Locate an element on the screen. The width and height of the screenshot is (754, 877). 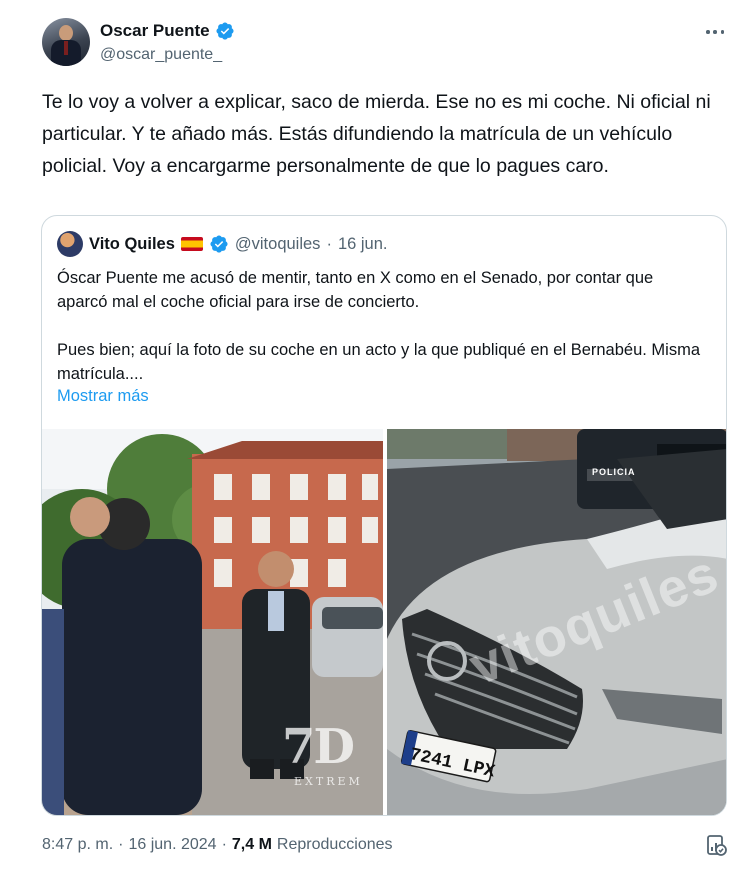
tweet-time: 8:47 p. m. is located at coordinates (77, 845).